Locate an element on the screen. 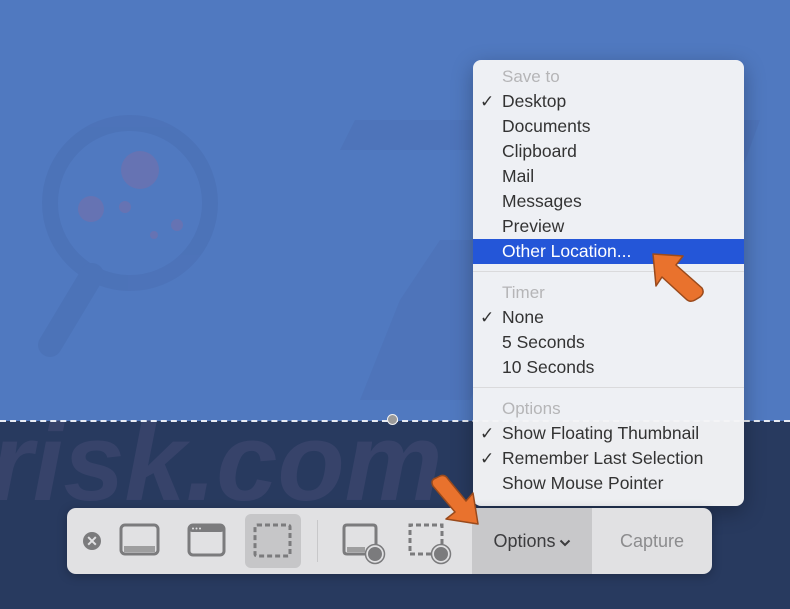  window-icon is located at coordinates (206, 540).